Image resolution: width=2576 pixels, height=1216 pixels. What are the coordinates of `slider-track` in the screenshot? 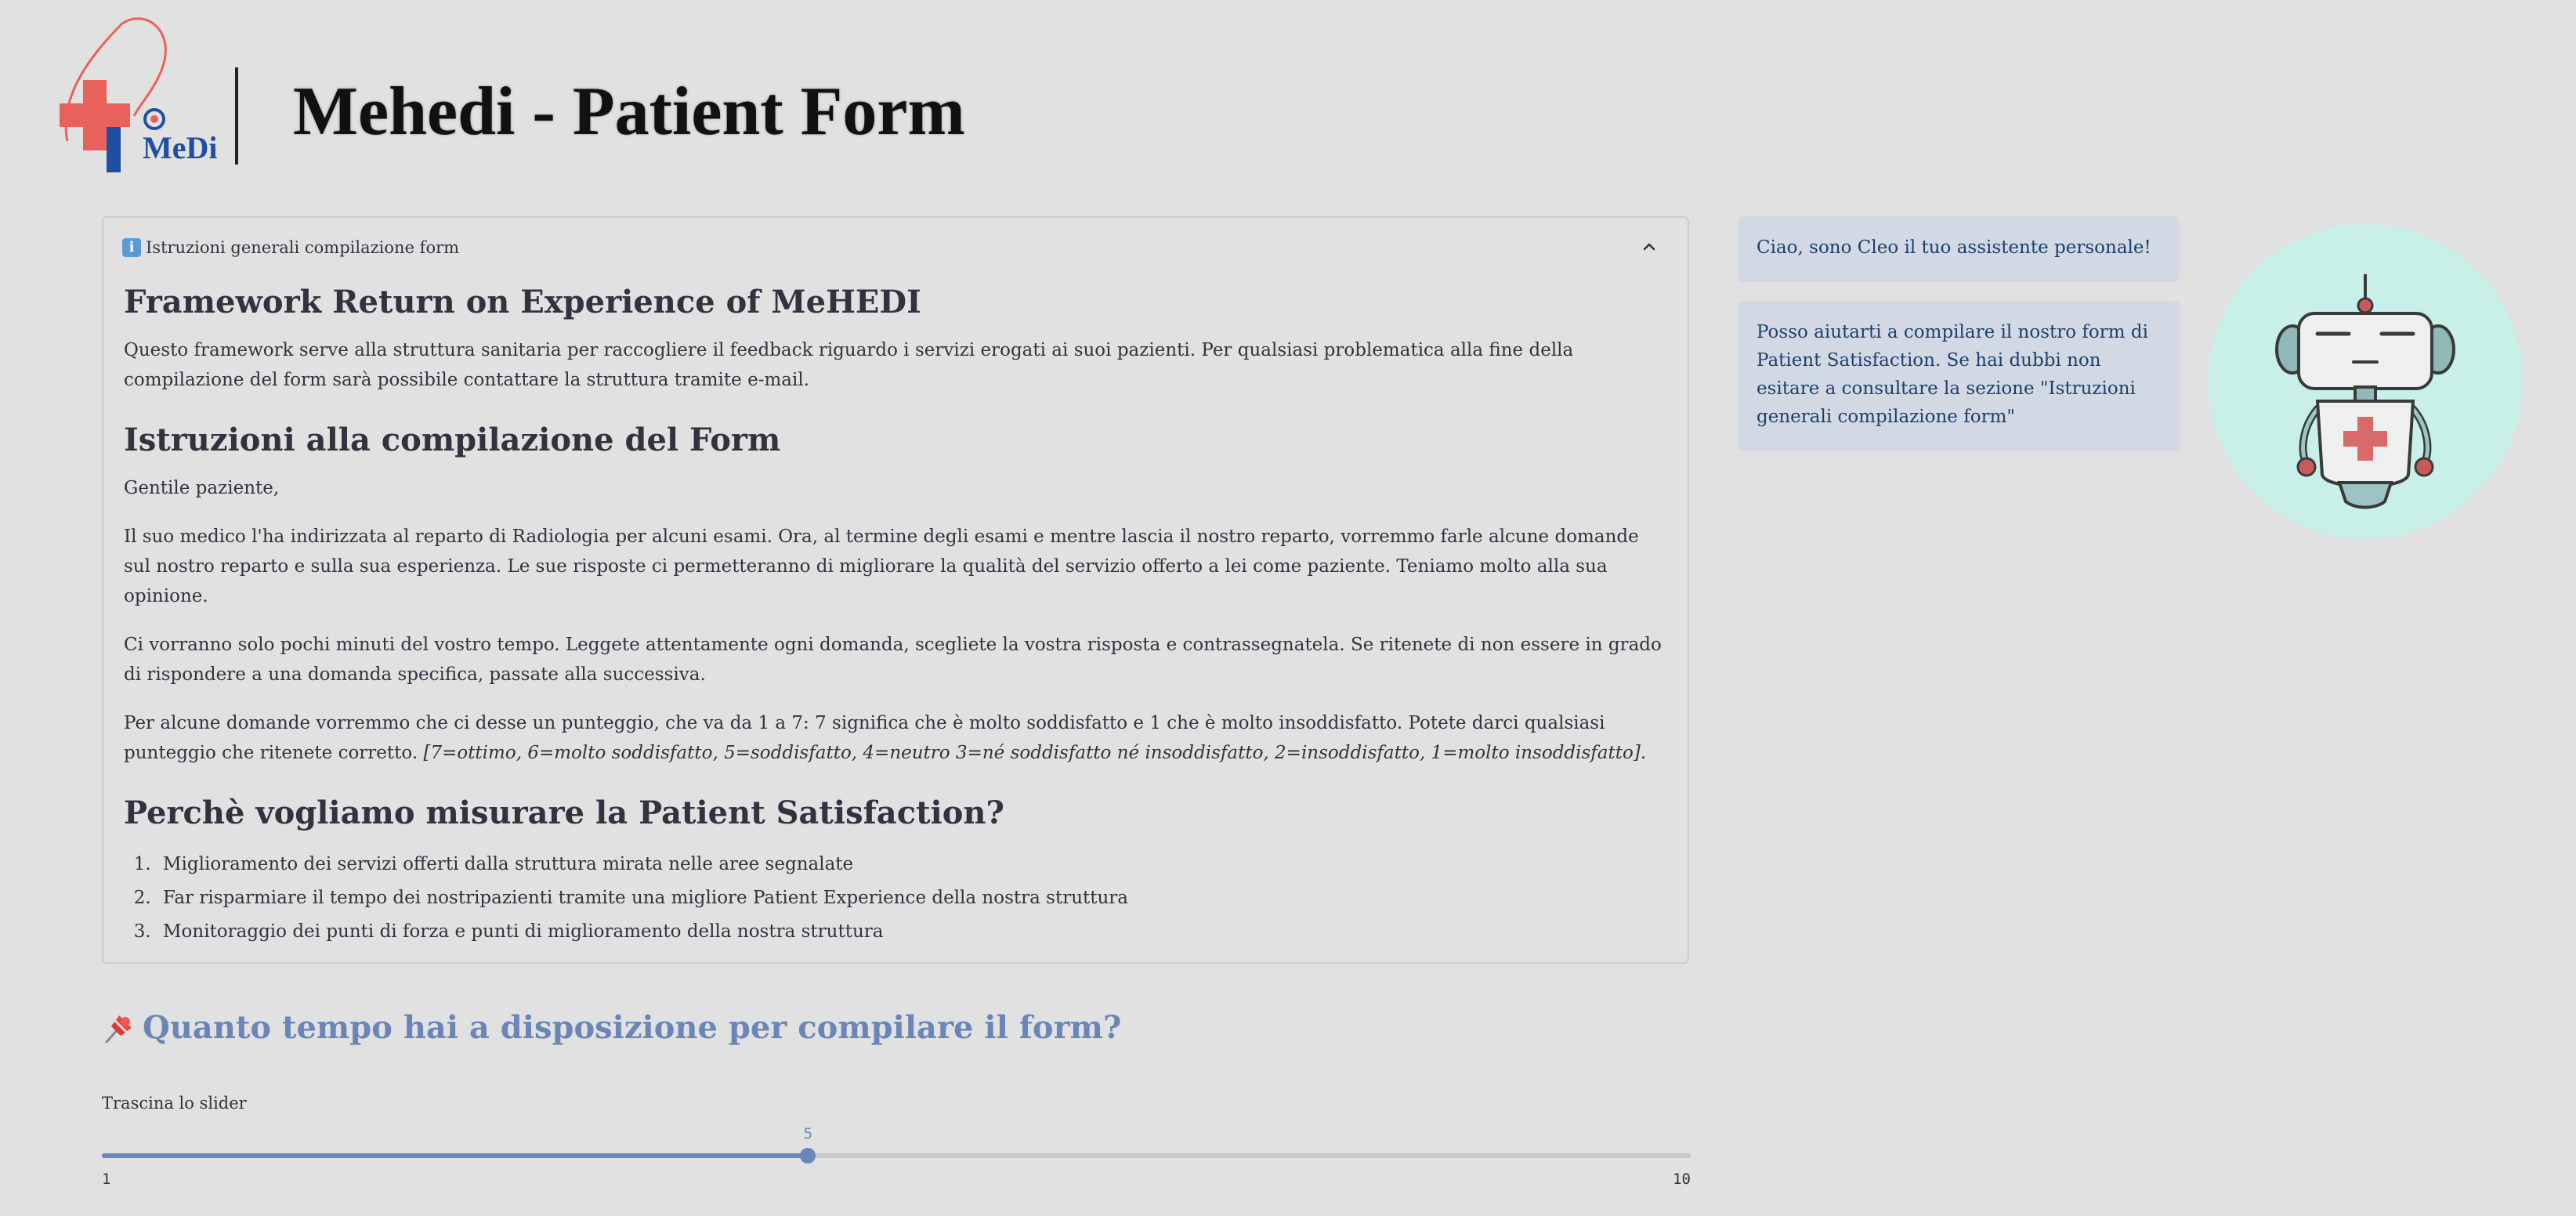 It's located at (897, 1156).